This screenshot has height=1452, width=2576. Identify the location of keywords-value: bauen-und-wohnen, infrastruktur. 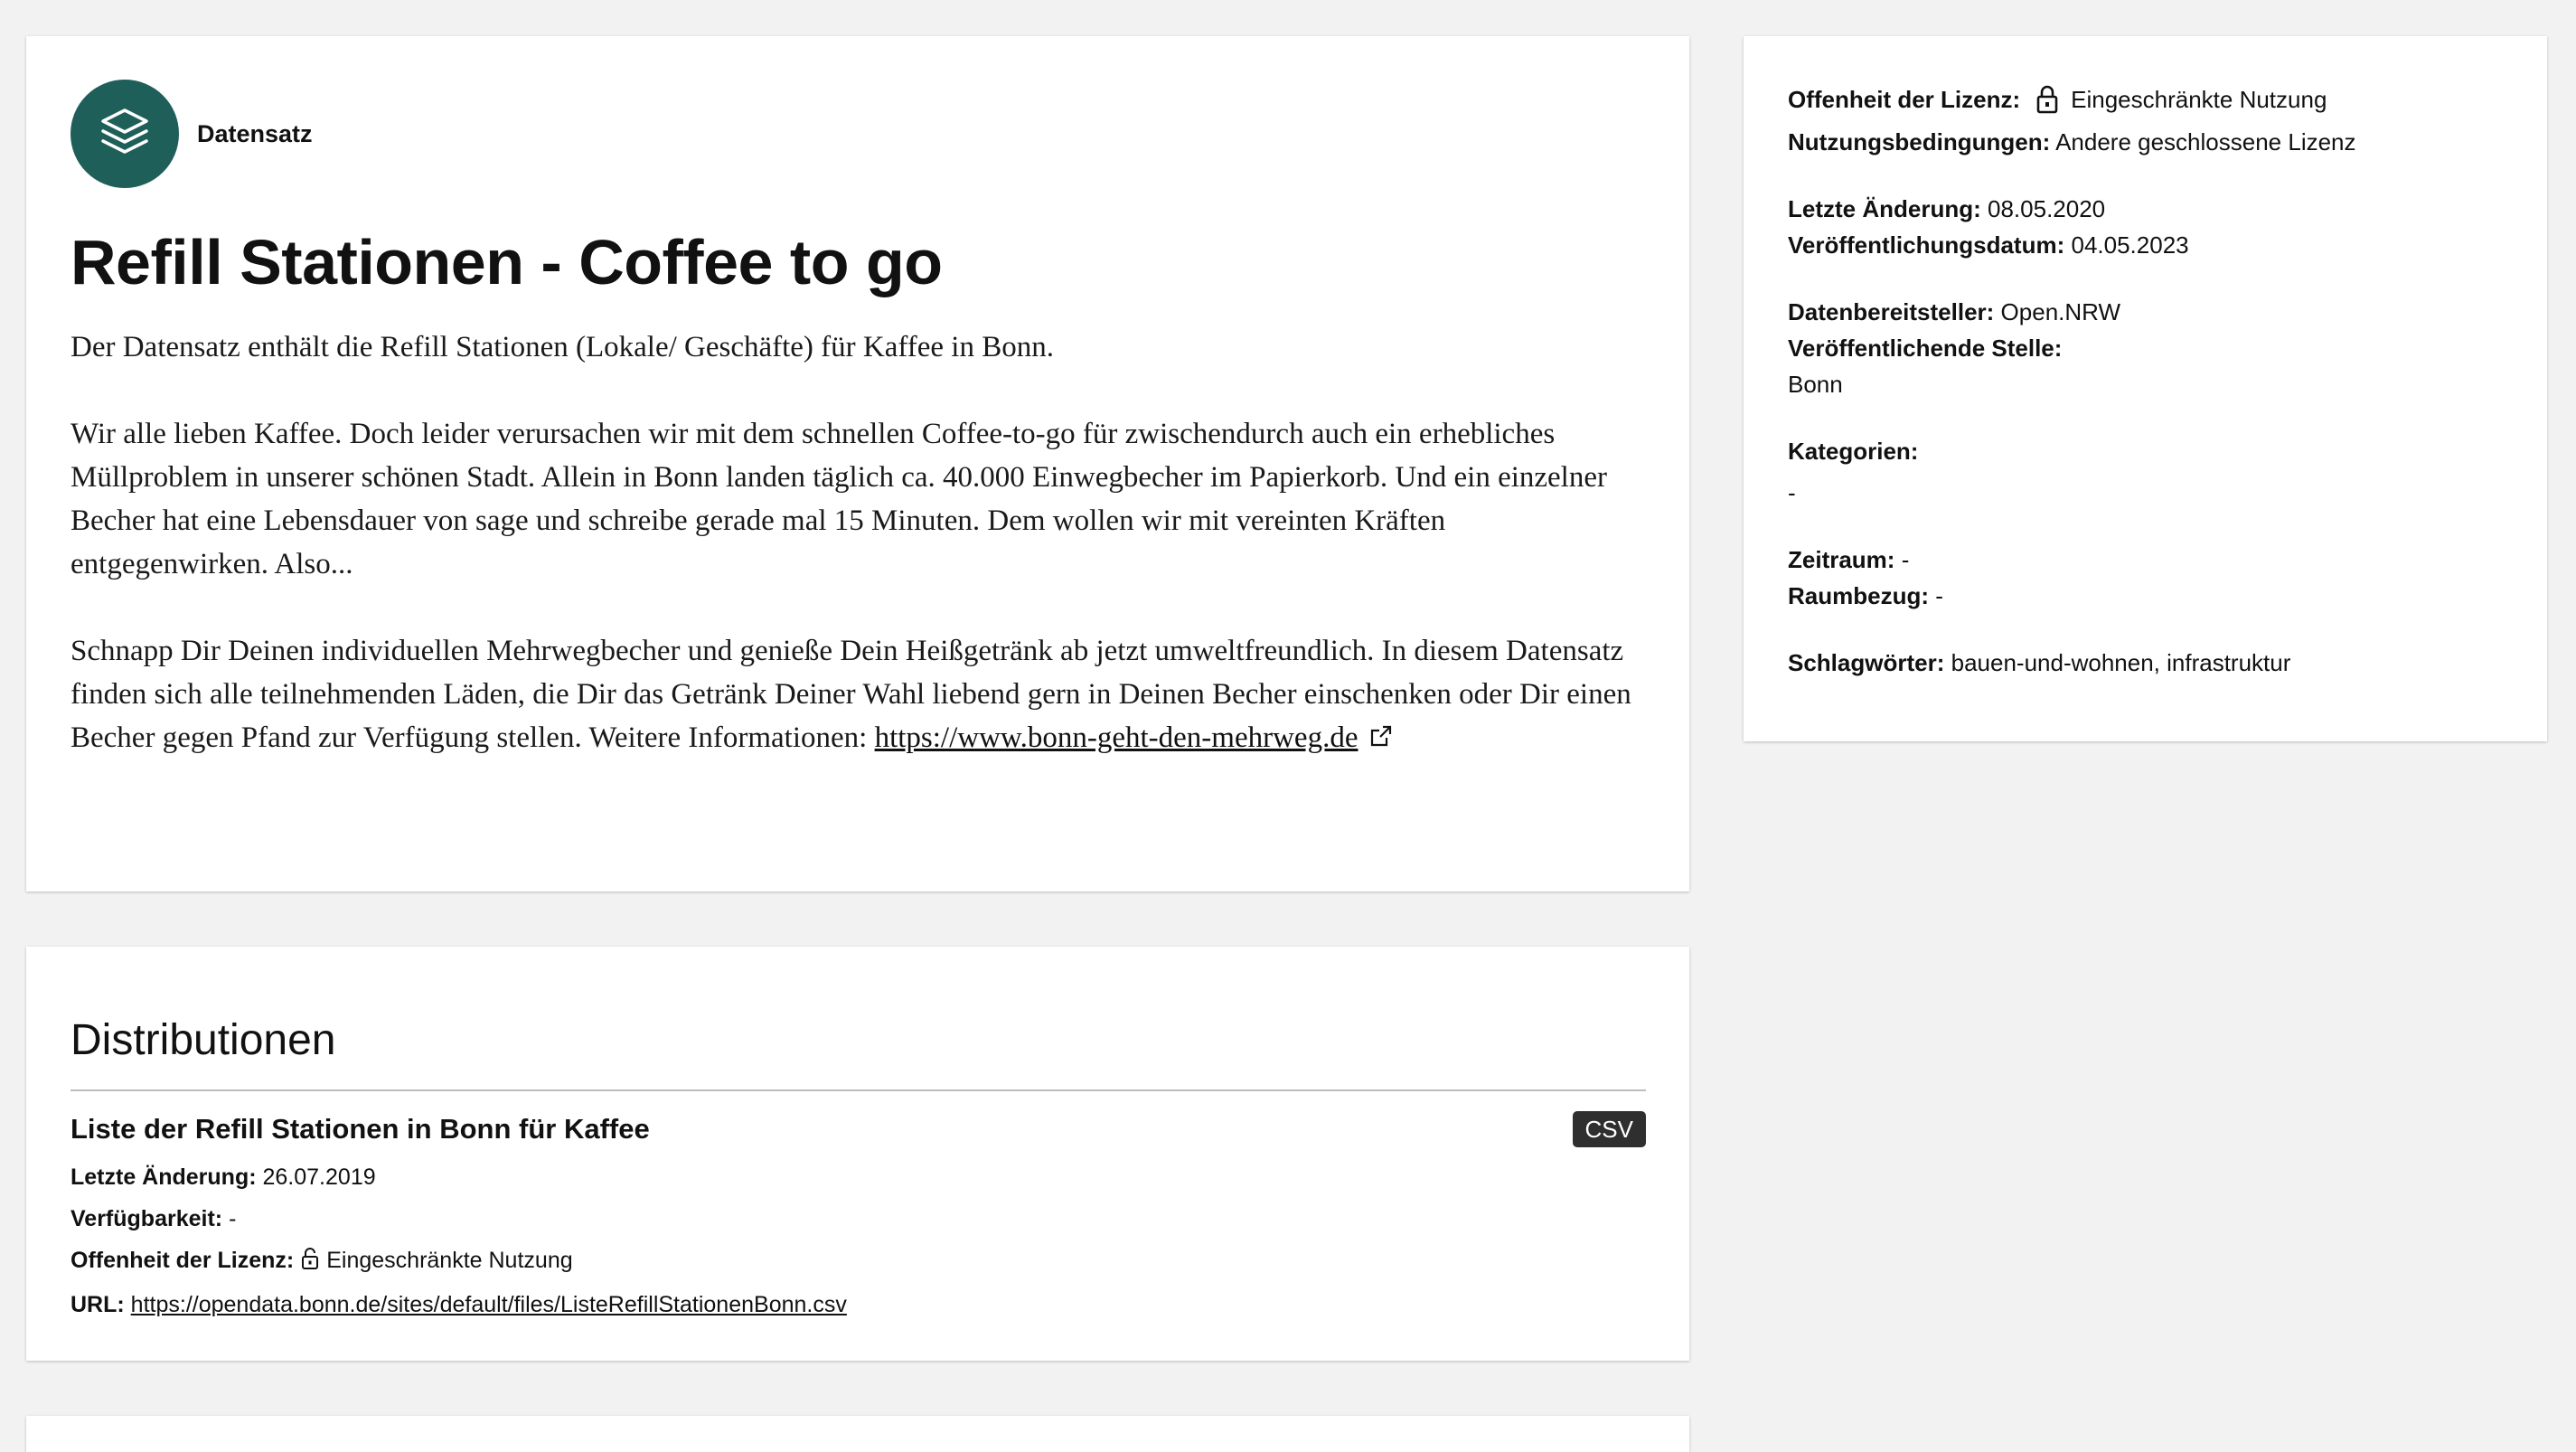
(2121, 662).